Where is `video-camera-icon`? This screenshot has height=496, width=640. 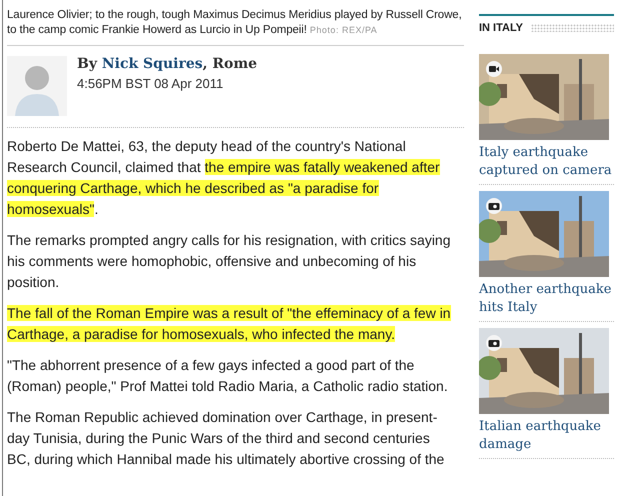
video-camera-icon is located at coordinates (494, 69).